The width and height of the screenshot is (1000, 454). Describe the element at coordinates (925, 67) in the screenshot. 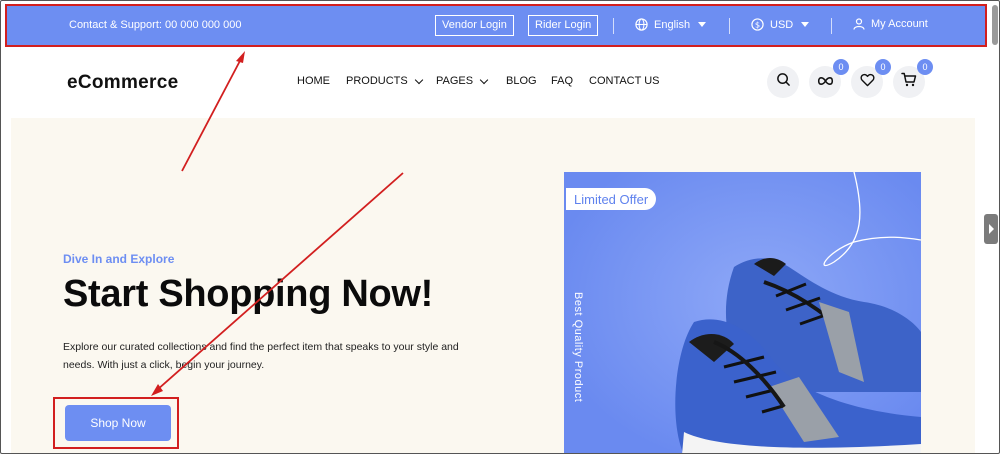

I see `cart-count-badge: 0` at that location.